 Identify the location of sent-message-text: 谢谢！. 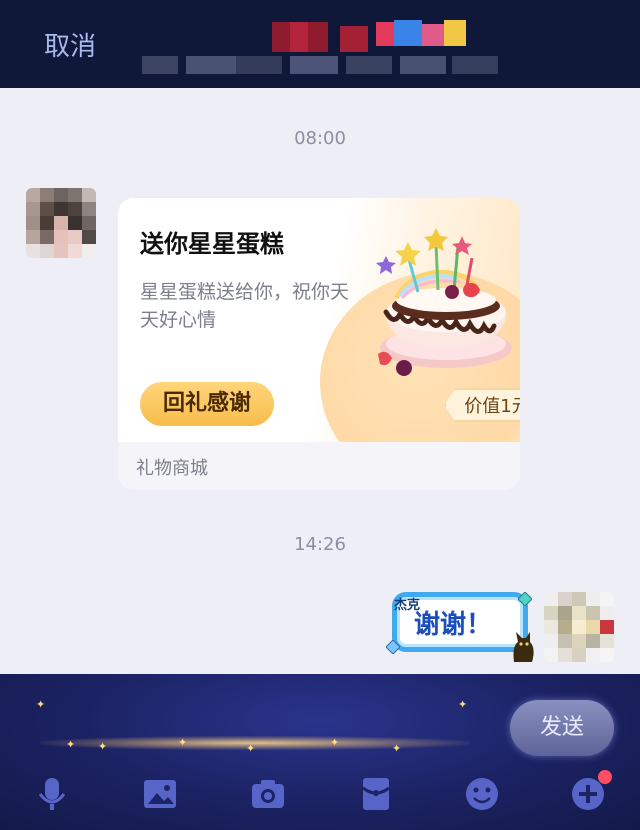
(453, 625).